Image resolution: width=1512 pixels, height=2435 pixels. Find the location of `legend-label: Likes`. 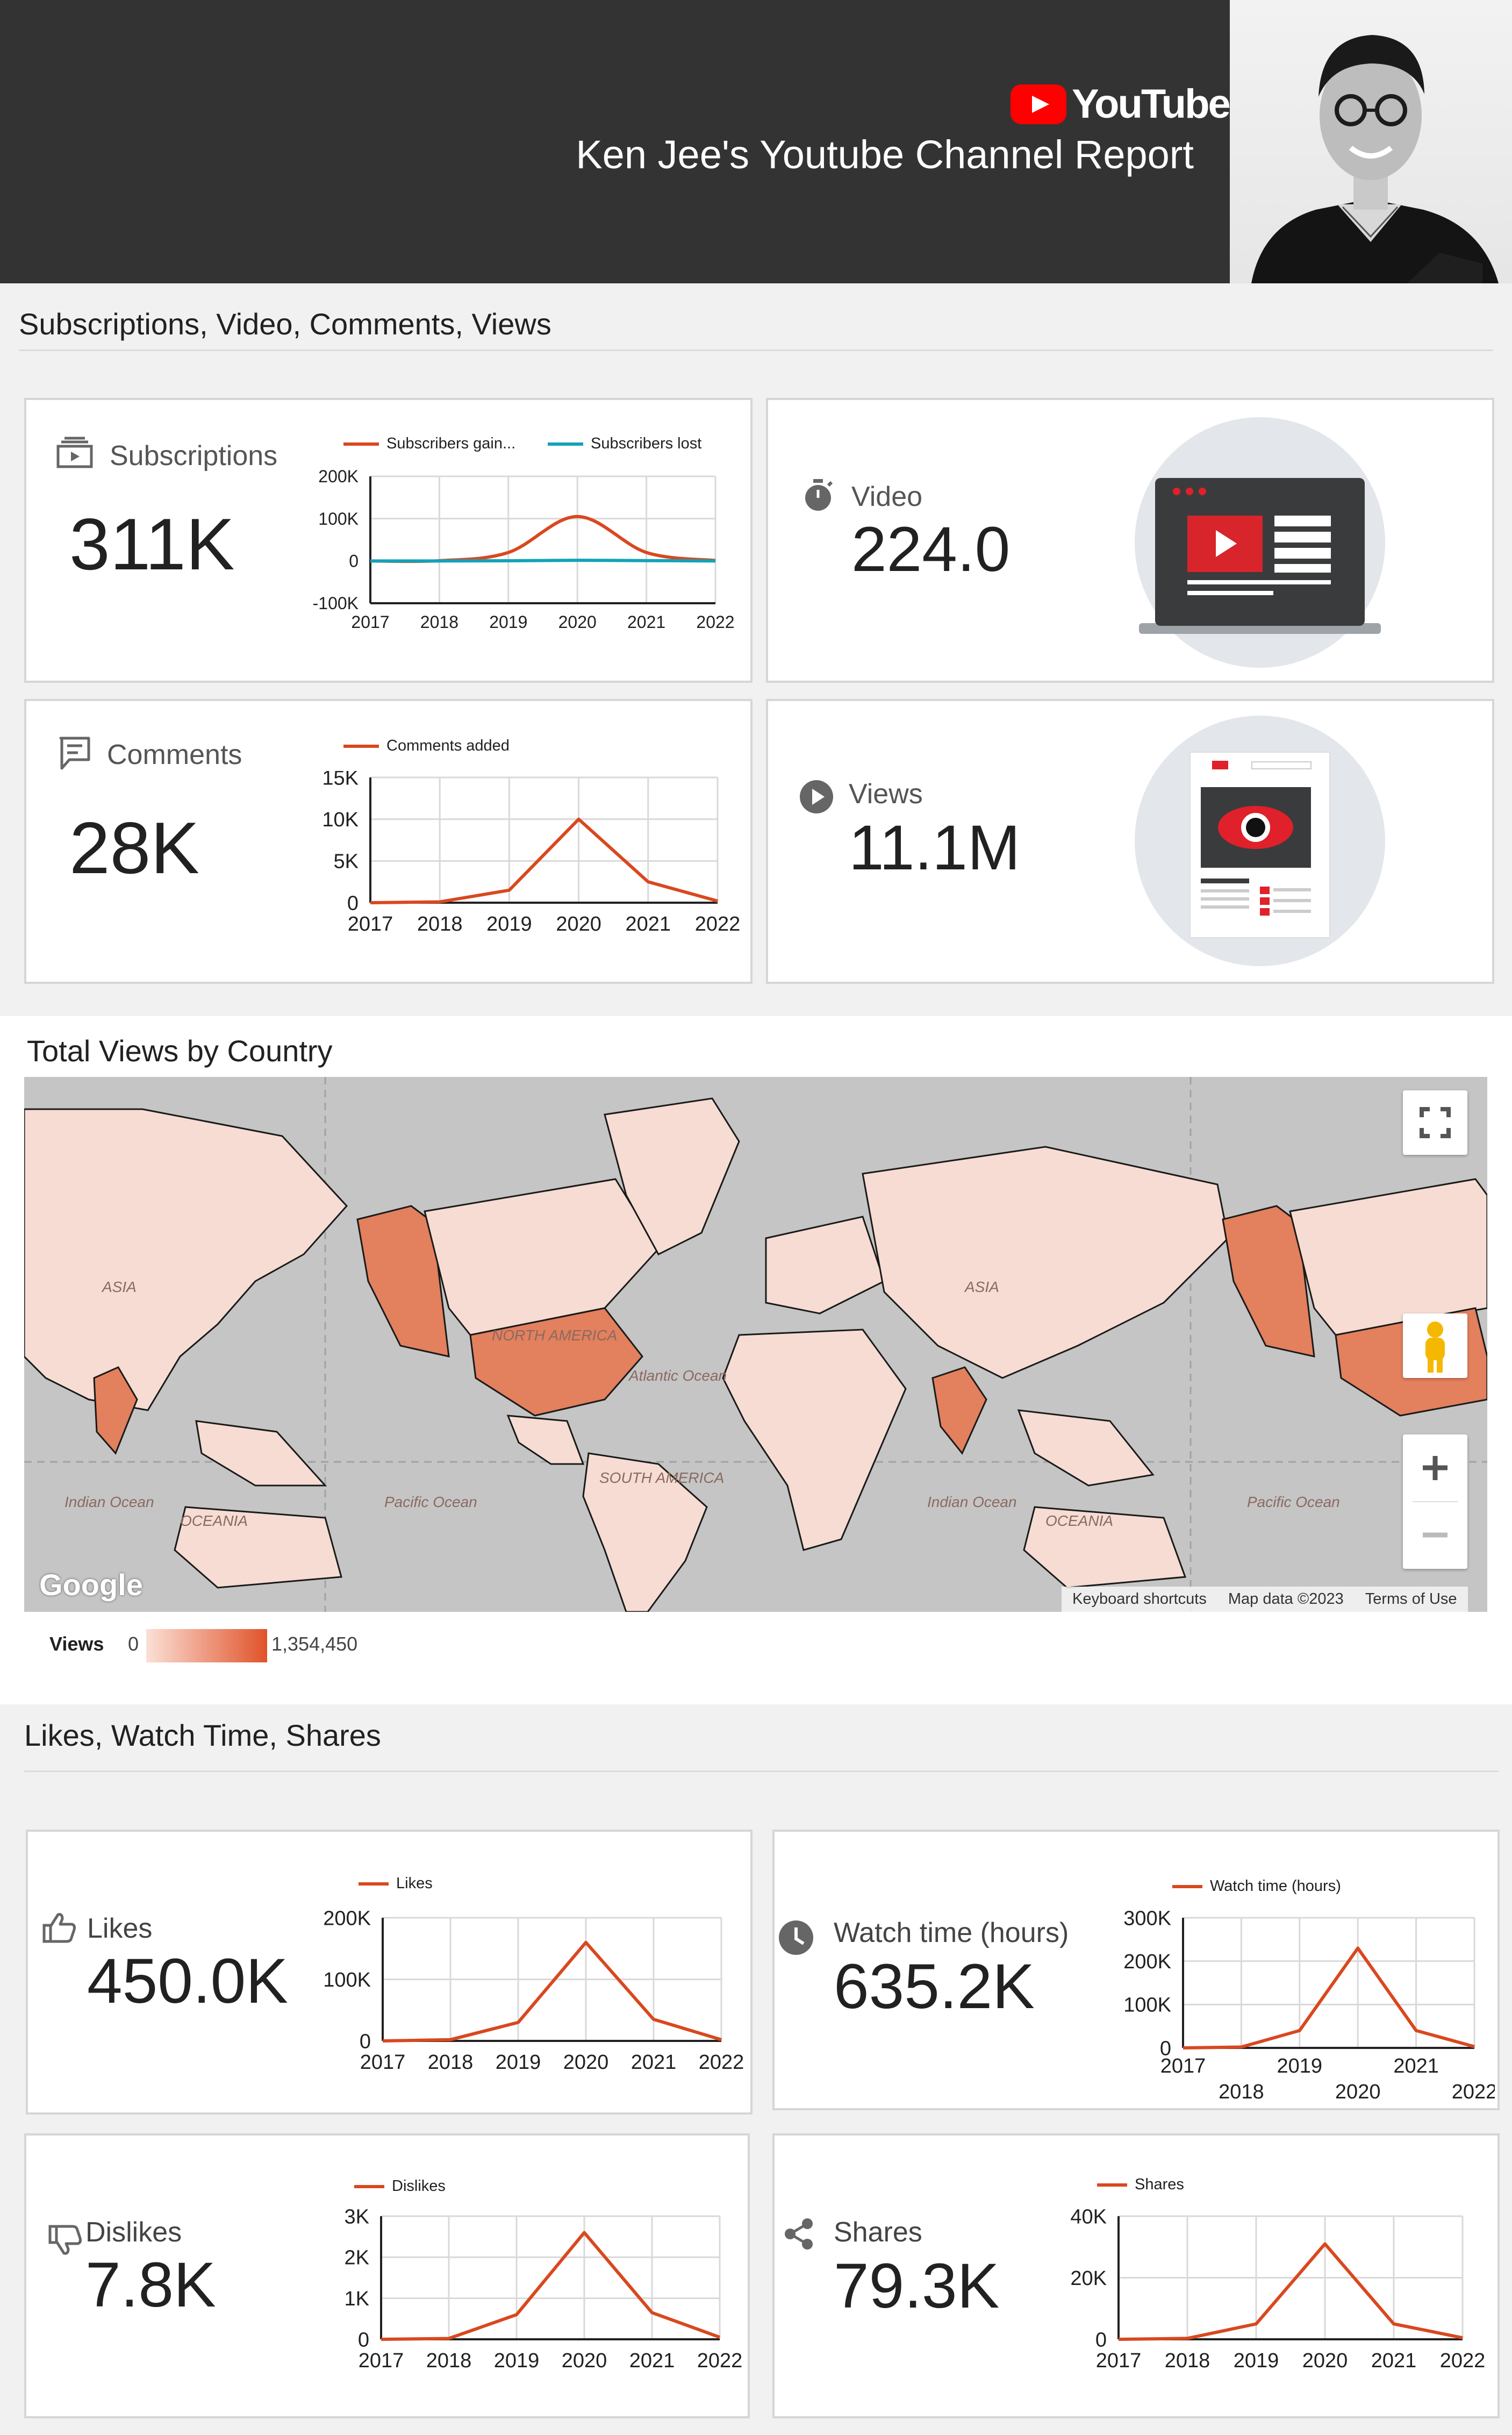

legend-label: Likes is located at coordinates (415, 1883).